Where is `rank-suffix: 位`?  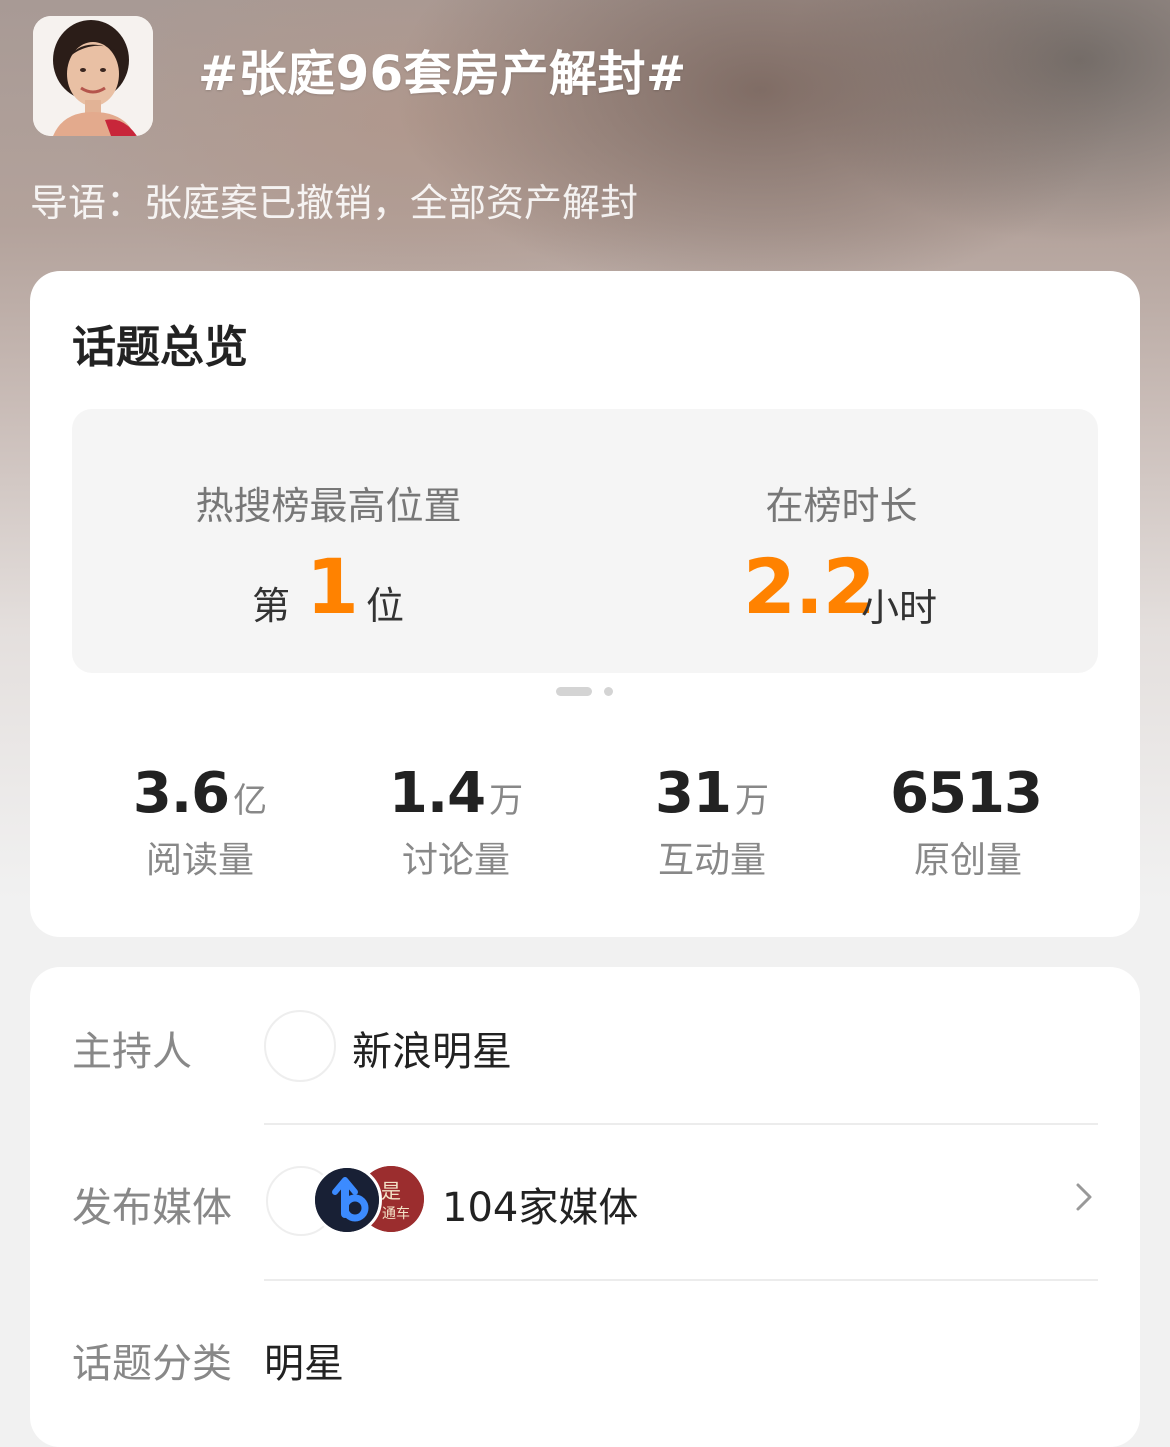 rank-suffix: 位 is located at coordinates (385, 606).